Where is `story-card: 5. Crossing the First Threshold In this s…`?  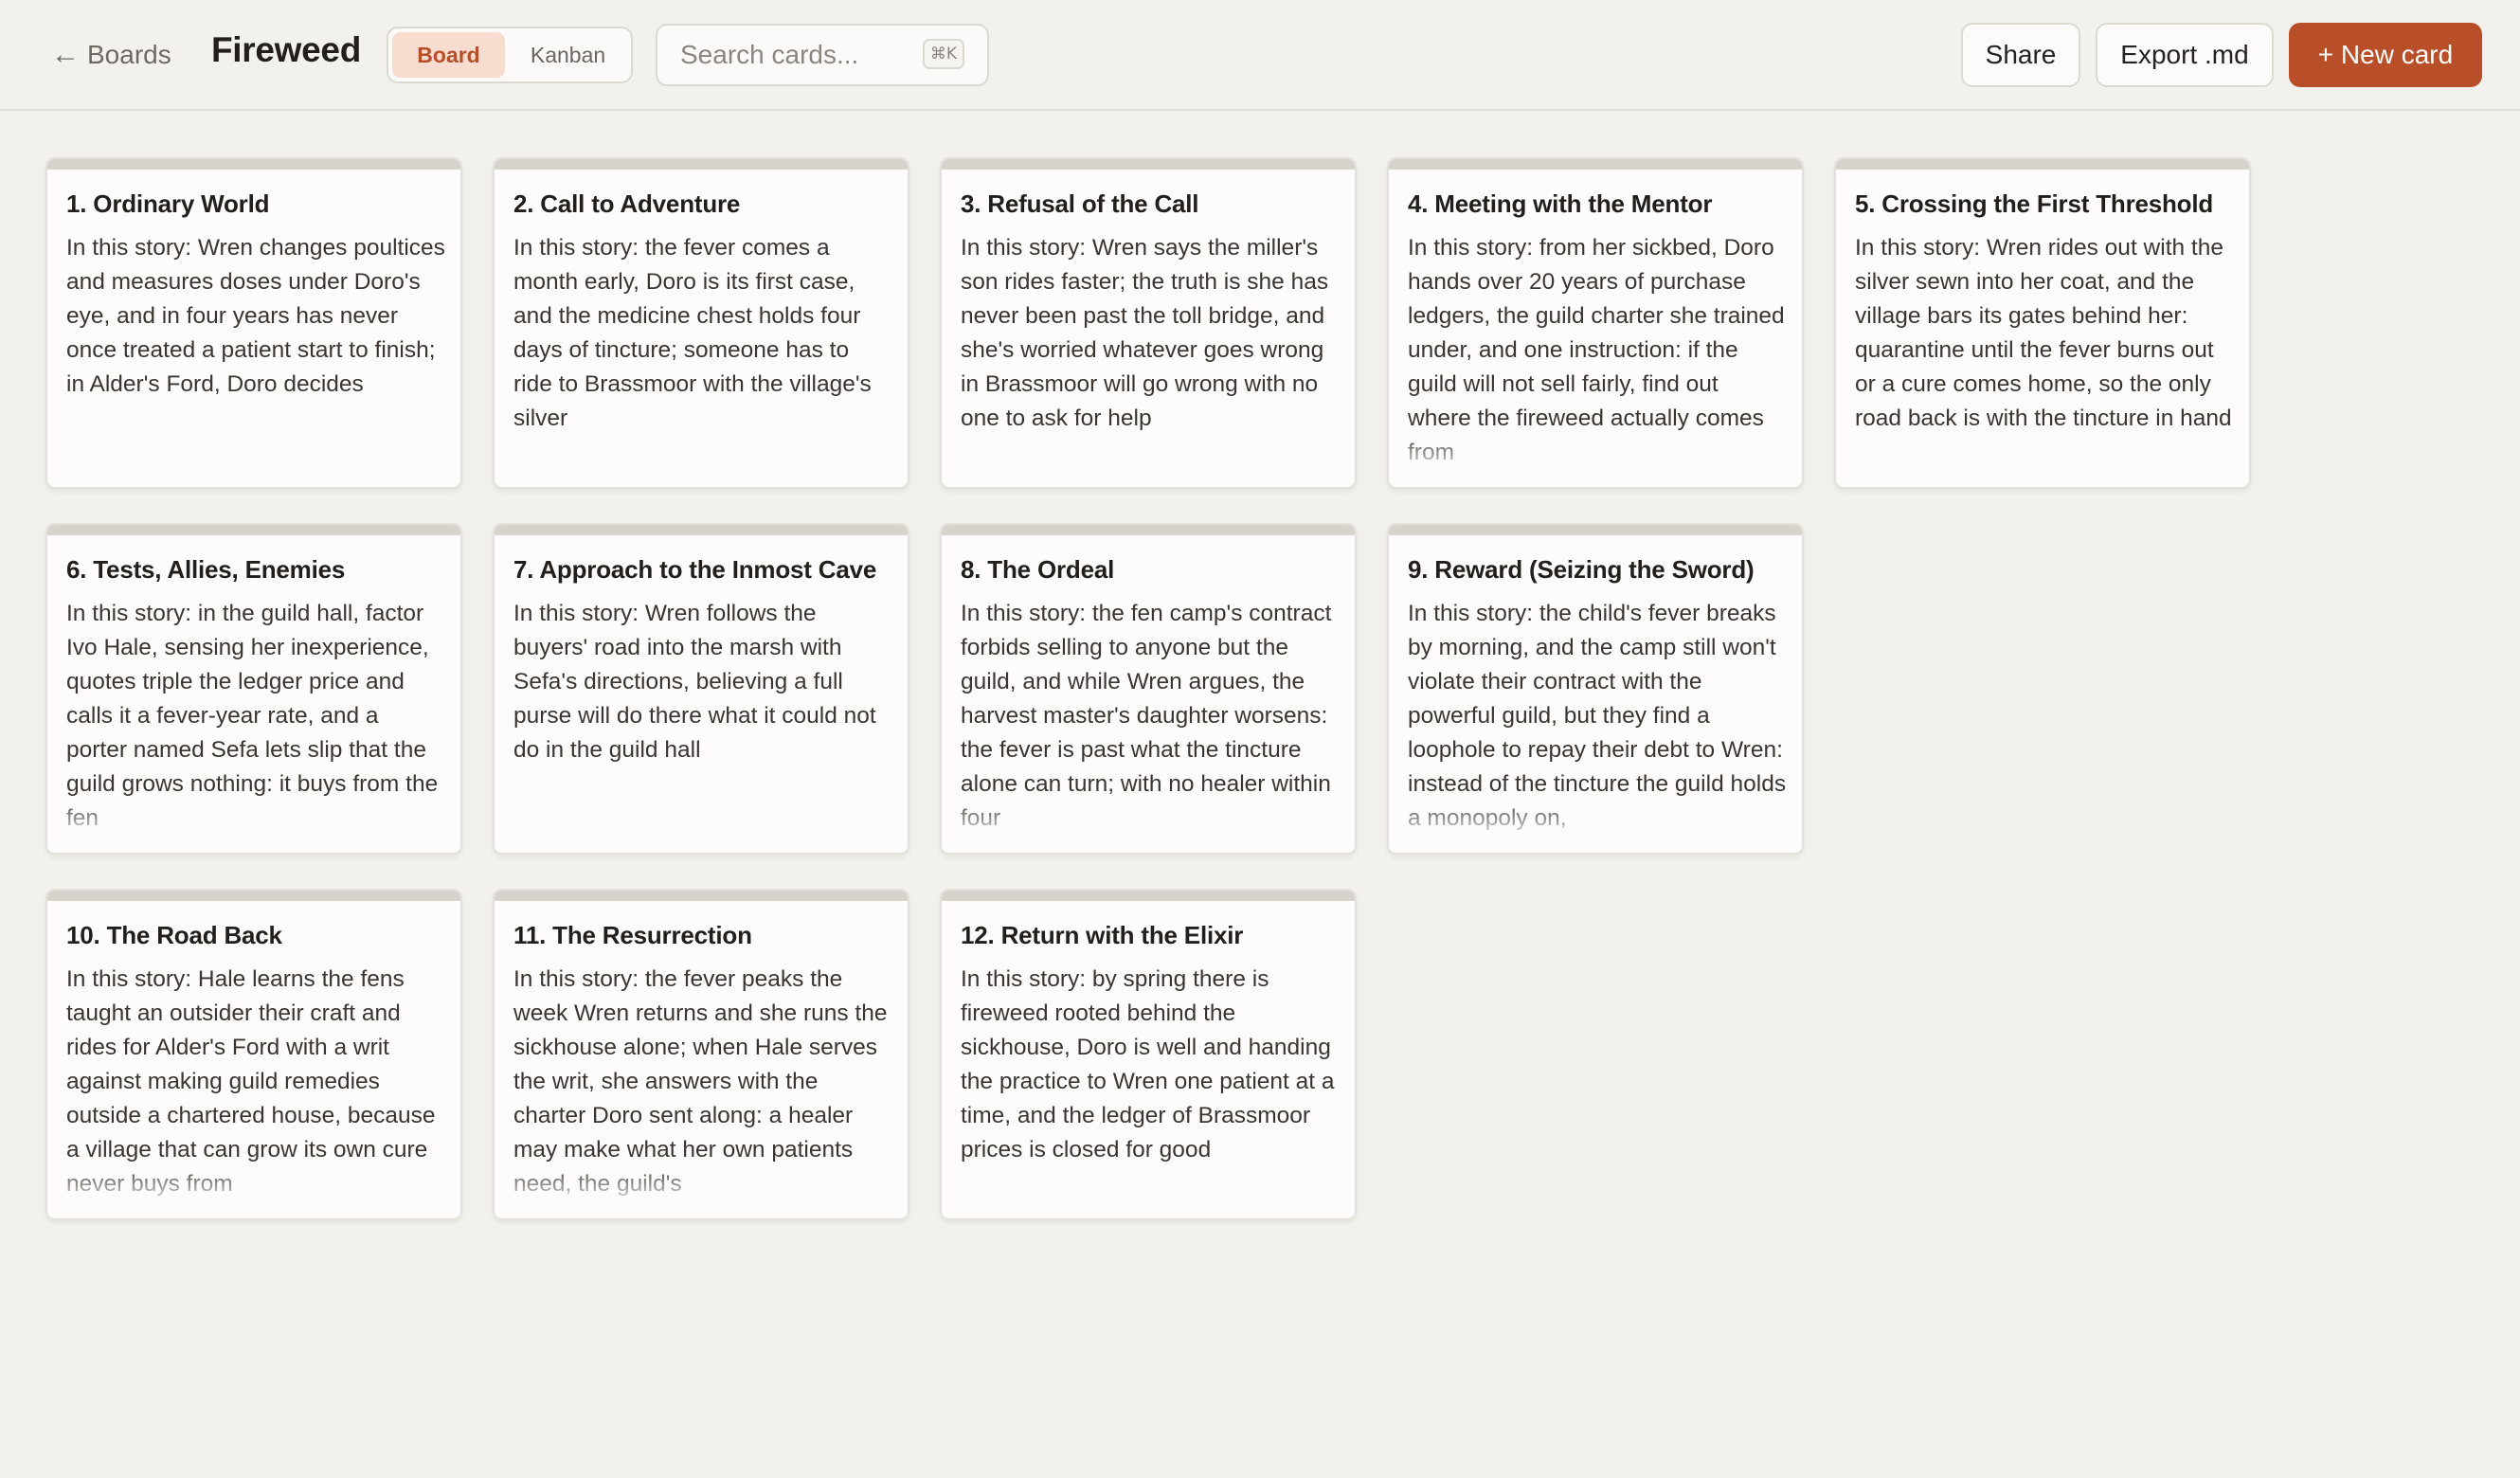
story-card: 5. Crossing the First Threshold In this s… is located at coordinates (2042, 323).